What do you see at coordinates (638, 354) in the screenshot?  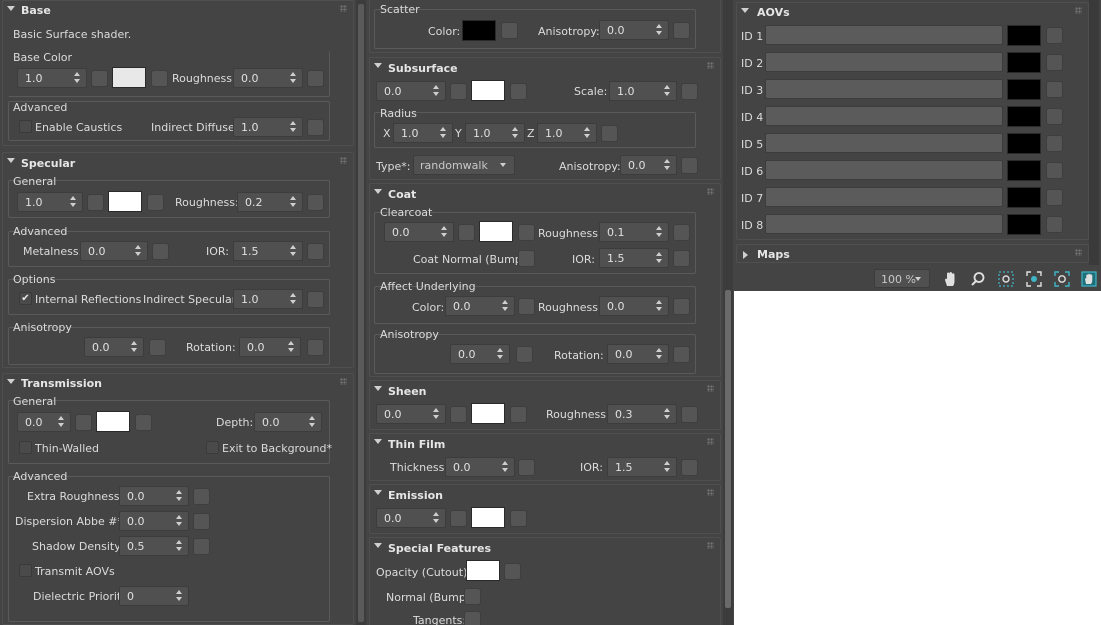 I see `coat-rotation-spinner: 0.0` at bounding box center [638, 354].